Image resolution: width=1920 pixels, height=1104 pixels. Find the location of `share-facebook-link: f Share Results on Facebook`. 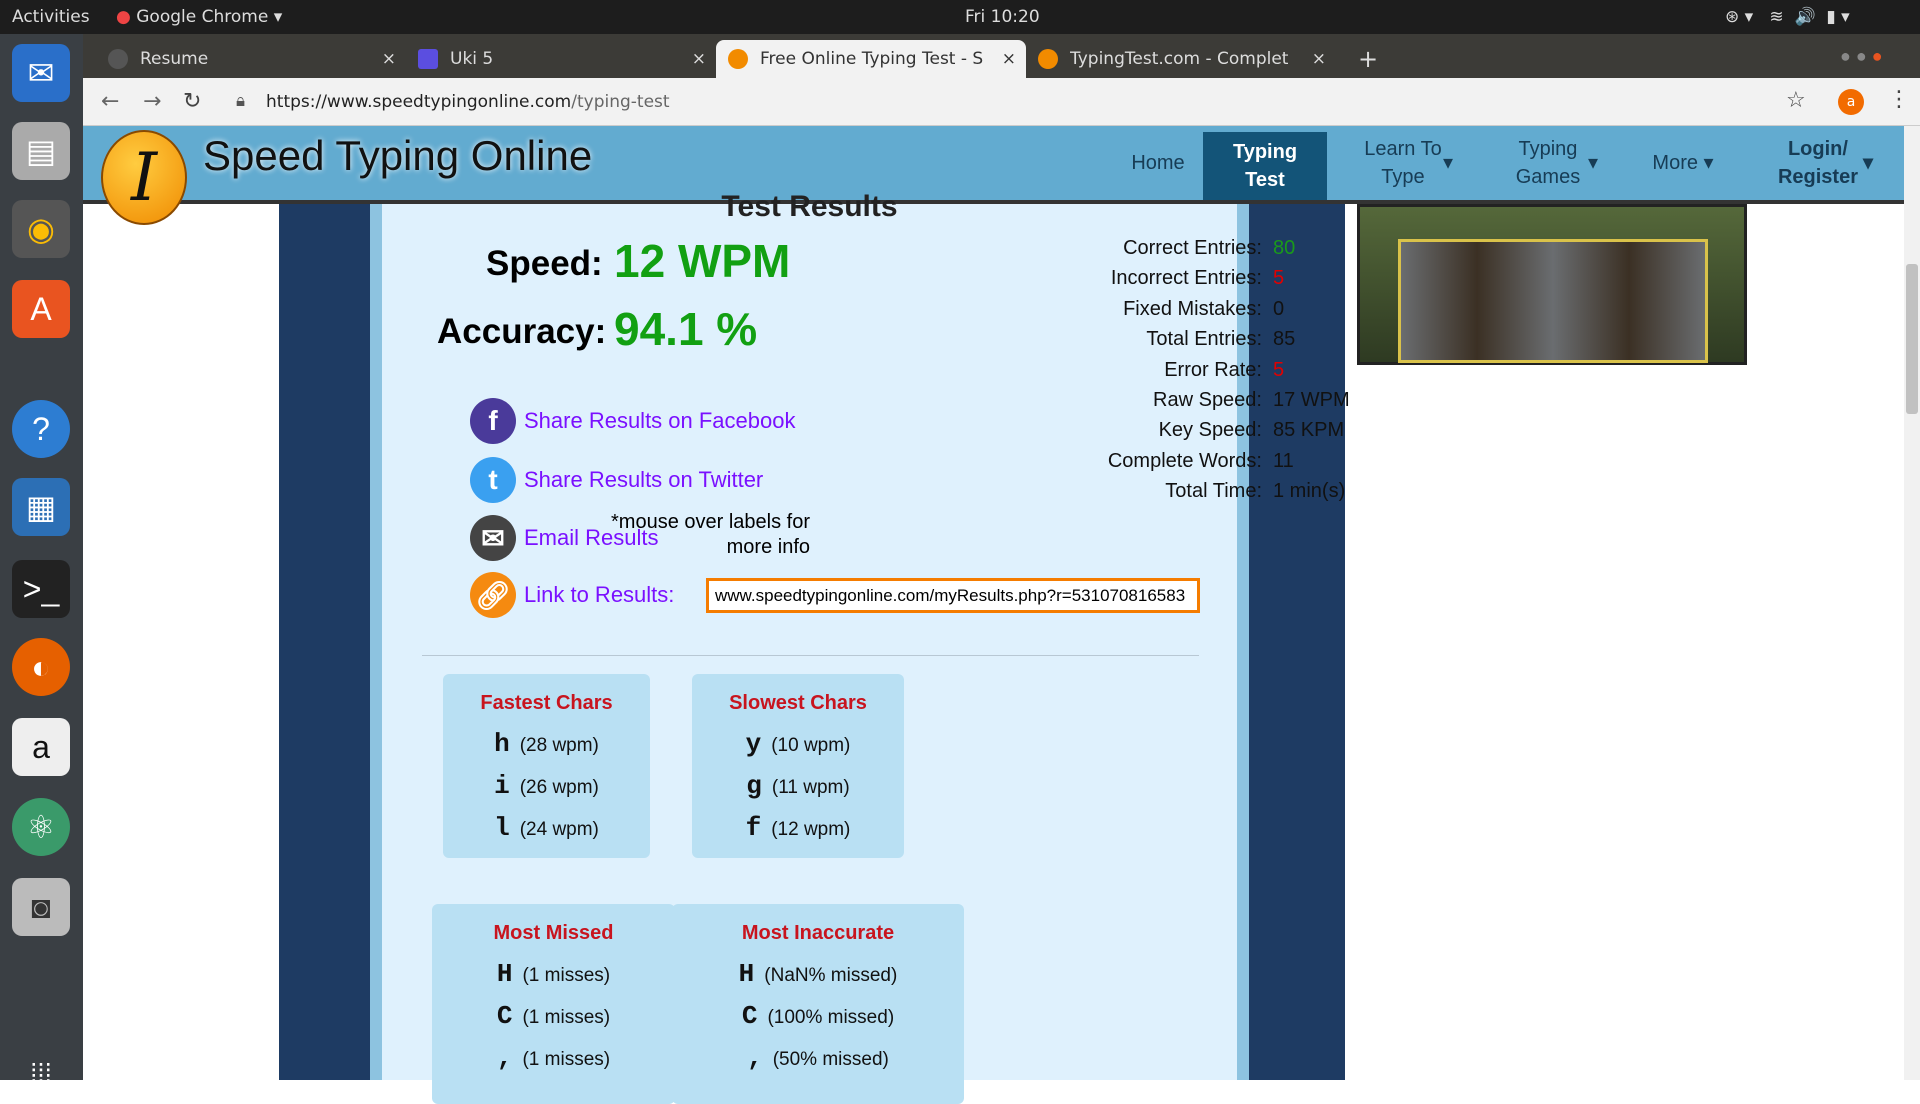

share-facebook-link: f Share Results on Facebook is located at coordinates (633, 421).